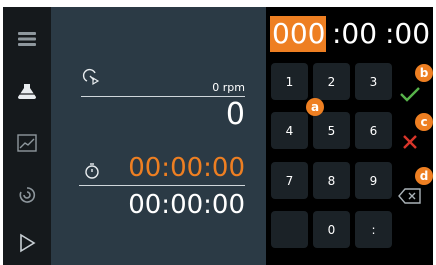 The width and height of the screenshot is (436, 265). I want to click on time-minutes: :00, so click(354, 34).